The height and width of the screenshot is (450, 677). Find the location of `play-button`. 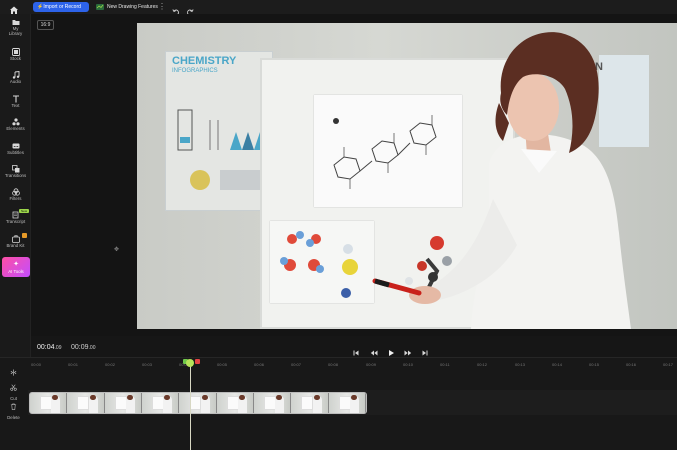

play-button is located at coordinates (391, 350).